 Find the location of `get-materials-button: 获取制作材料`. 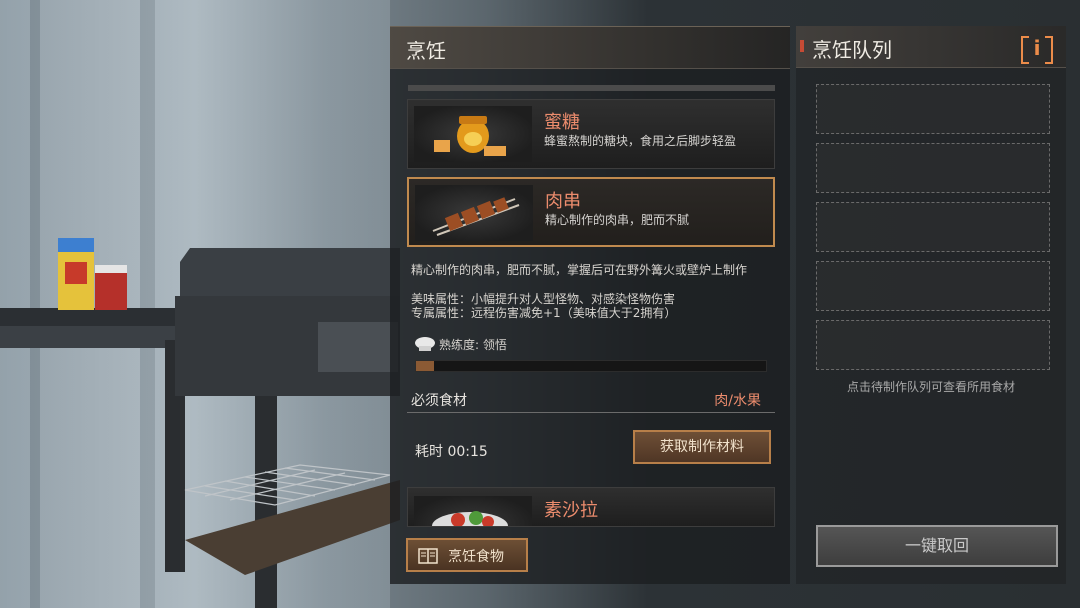

get-materials-button: 获取制作材料 is located at coordinates (702, 447).